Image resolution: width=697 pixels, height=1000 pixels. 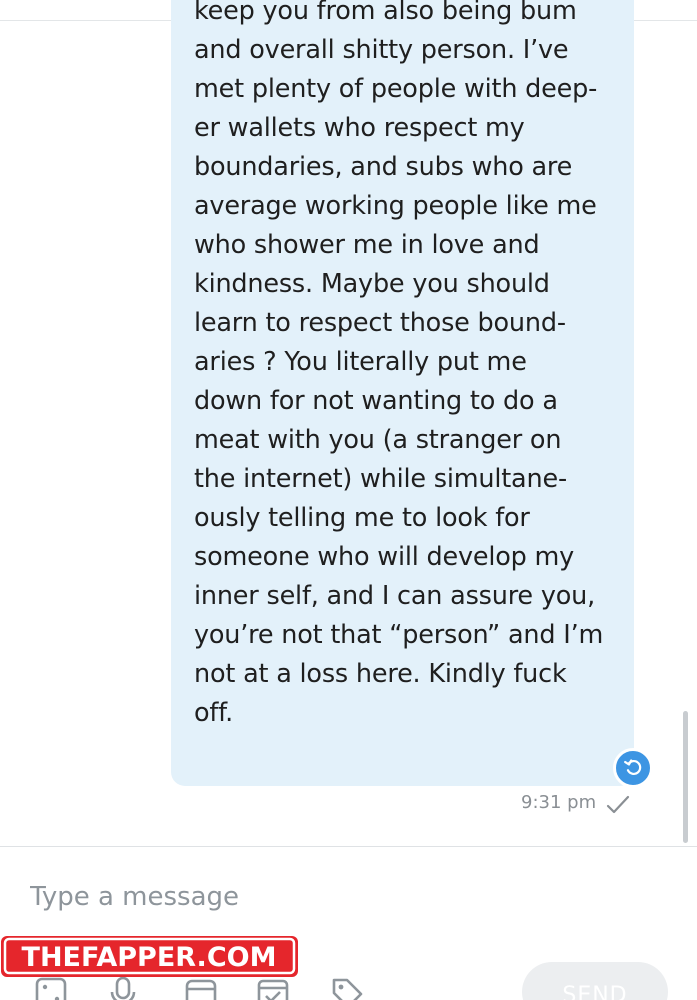 What do you see at coordinates (214, 713) in the screenshot?
I see `message-line: off.` at bounding box center [214, 713].